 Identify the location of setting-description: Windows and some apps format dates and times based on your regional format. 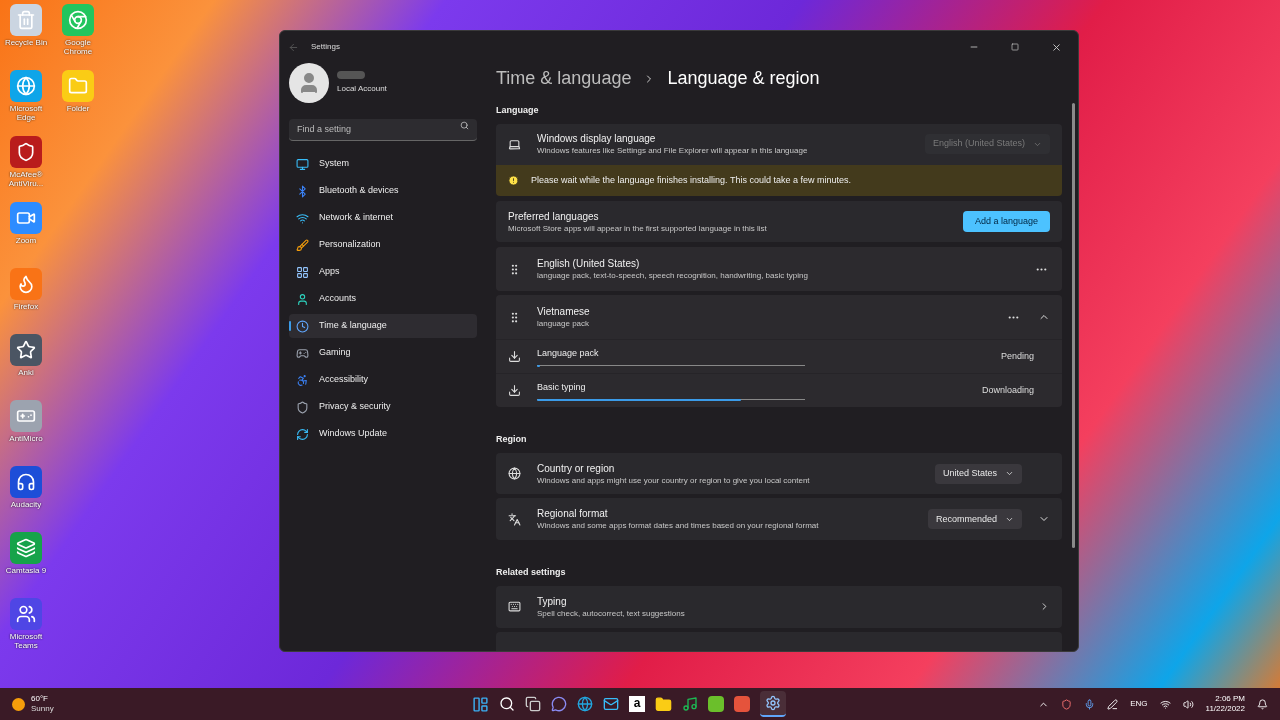
(678, 526).